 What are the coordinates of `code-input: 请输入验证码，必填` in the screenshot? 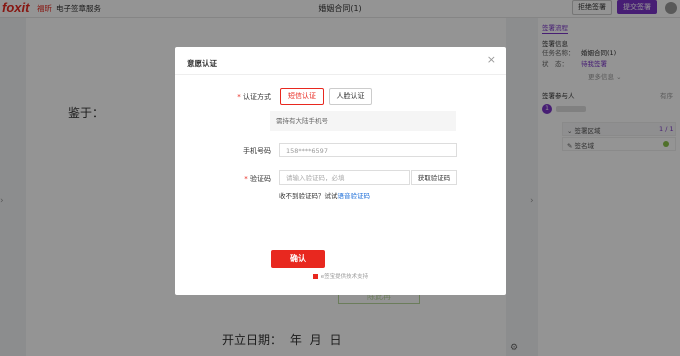 It's located at (344, 177).